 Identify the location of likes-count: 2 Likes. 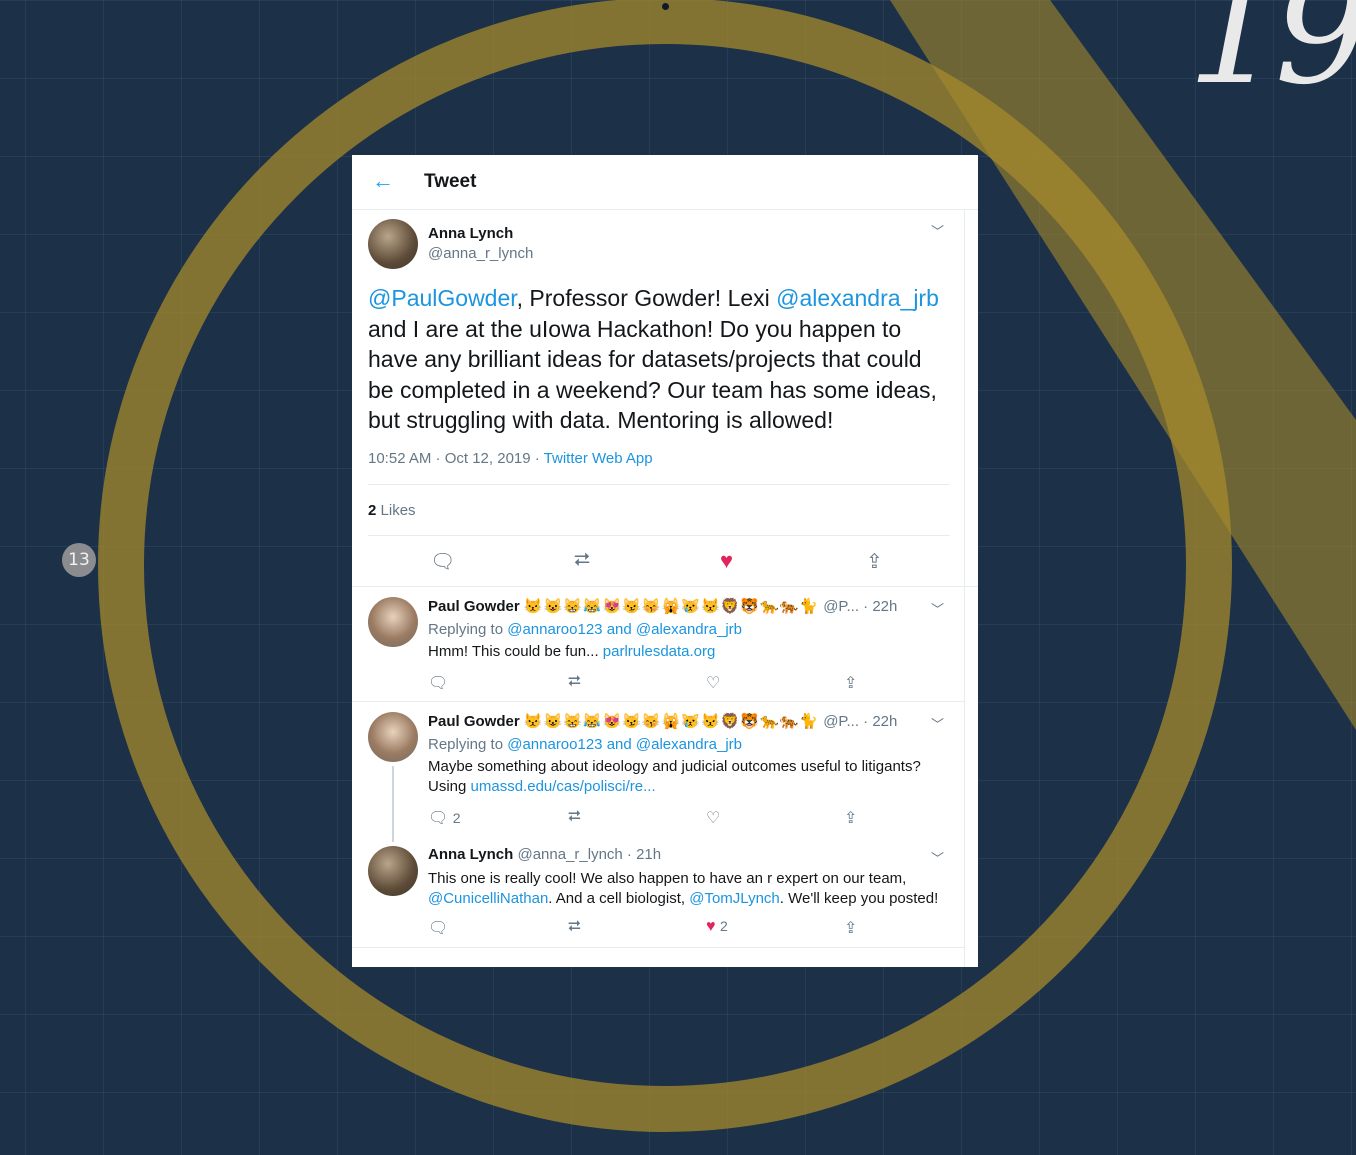
(392, 510).